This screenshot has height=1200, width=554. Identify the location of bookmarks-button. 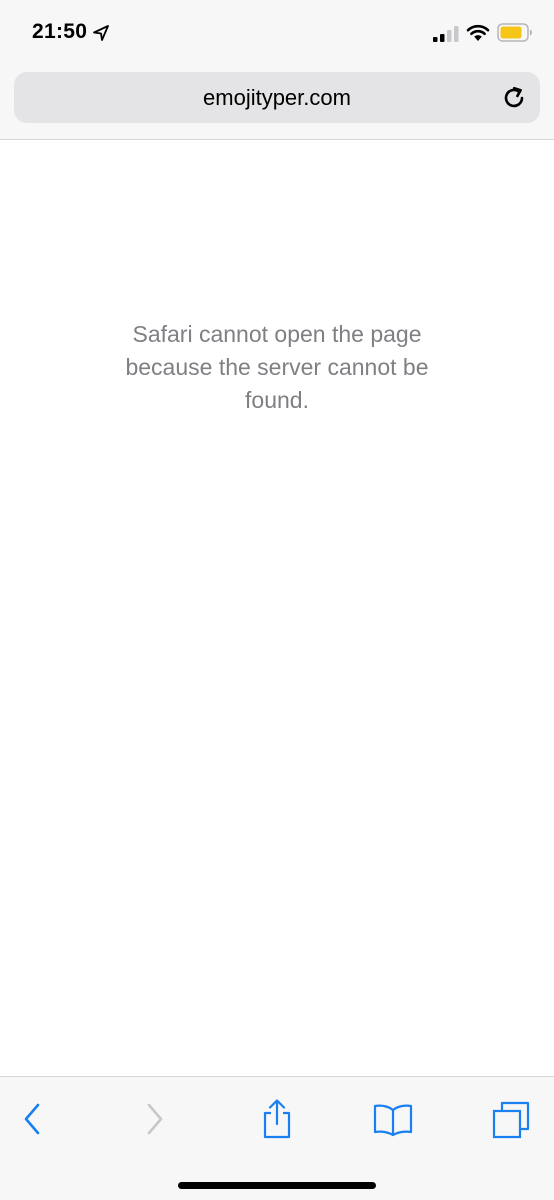
(393, 1119).